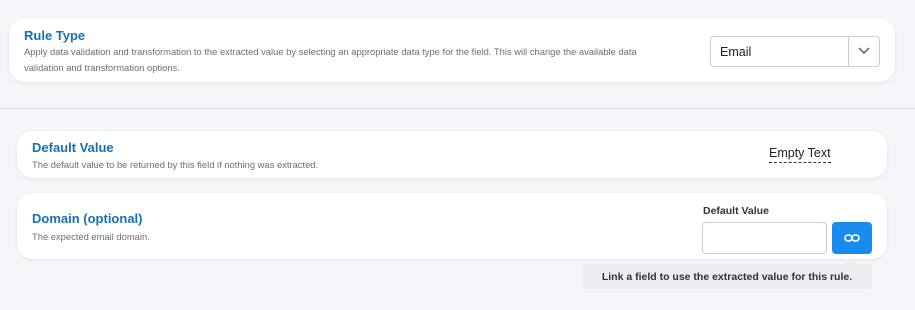 This screenshot has height=310, width=915. Describe the element at coordinates (851, 260) in the screenshot. I see `tooltip-arrow` at that location.